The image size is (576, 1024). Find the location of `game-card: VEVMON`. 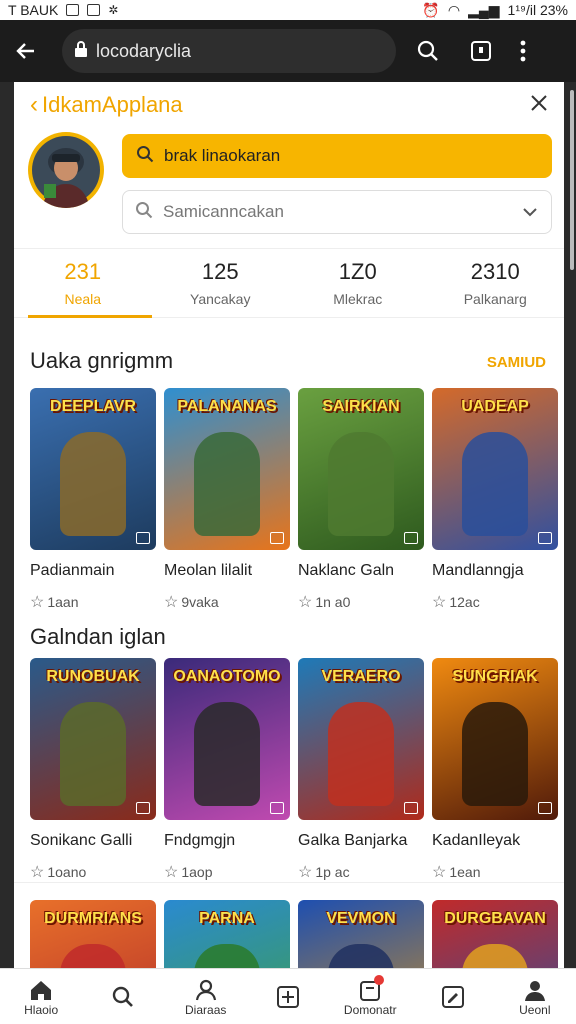

game-card: VEVMON is located at coordinates (361, 934).